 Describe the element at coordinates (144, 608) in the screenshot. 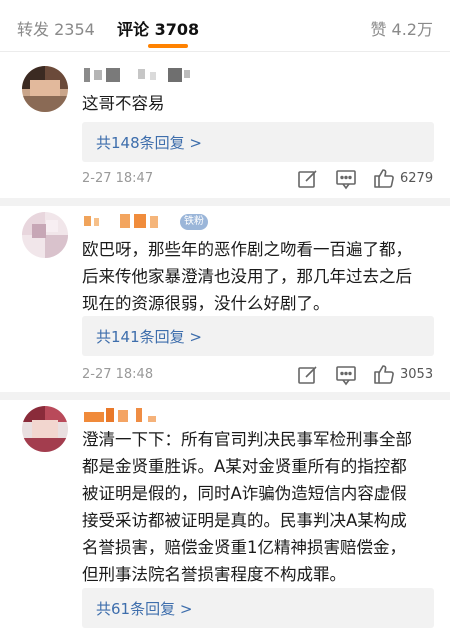

I see `view-replies-link: 共61条回复 >` at that location.